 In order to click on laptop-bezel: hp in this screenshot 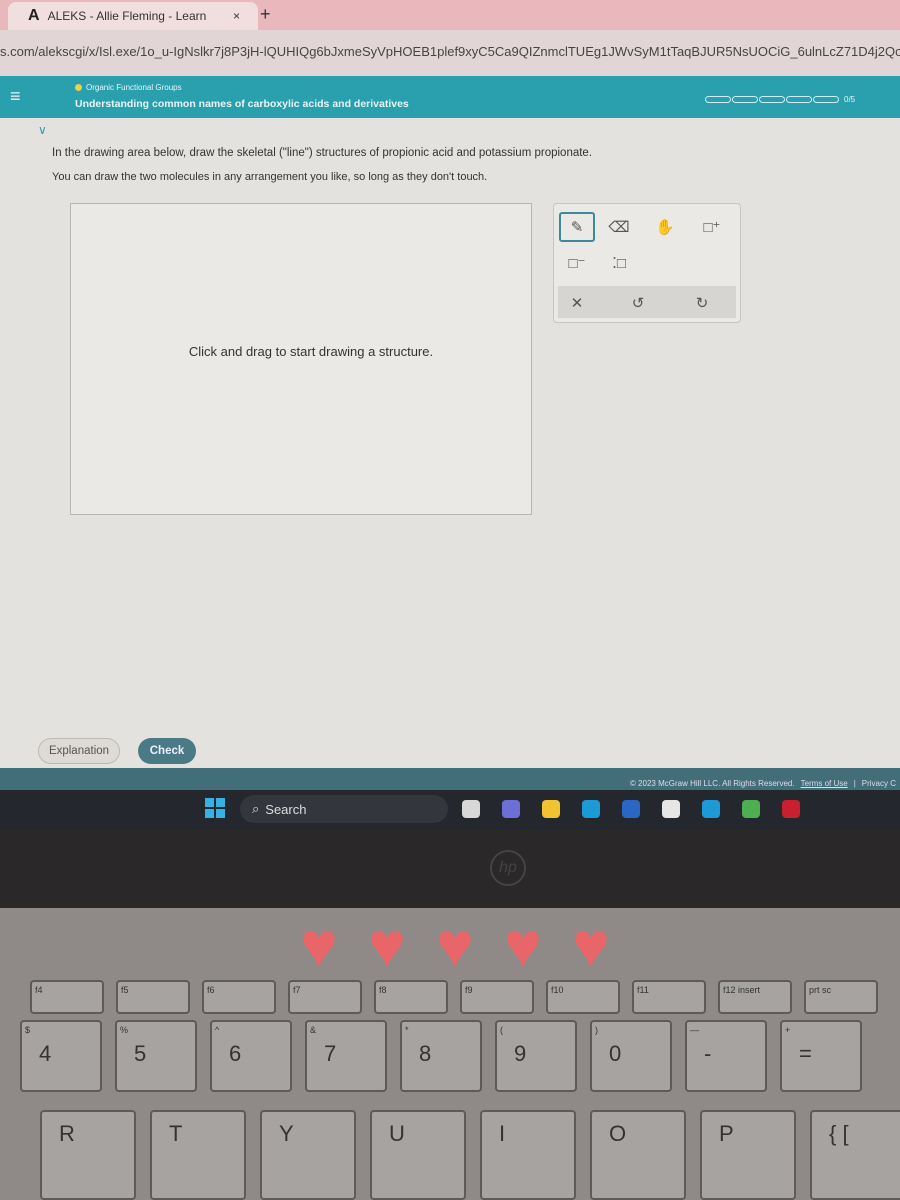, I will do `click(450, 869)`.